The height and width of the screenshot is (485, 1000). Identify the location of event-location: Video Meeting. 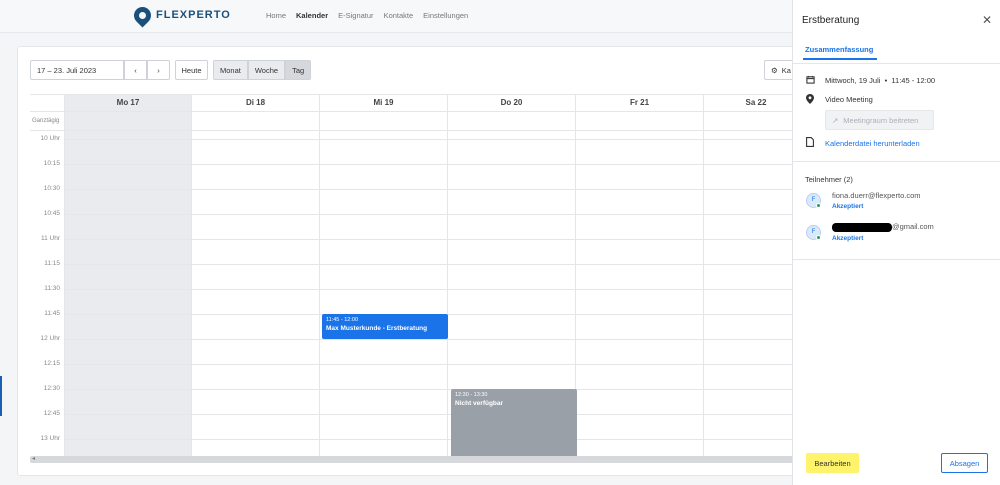
(849, 99).